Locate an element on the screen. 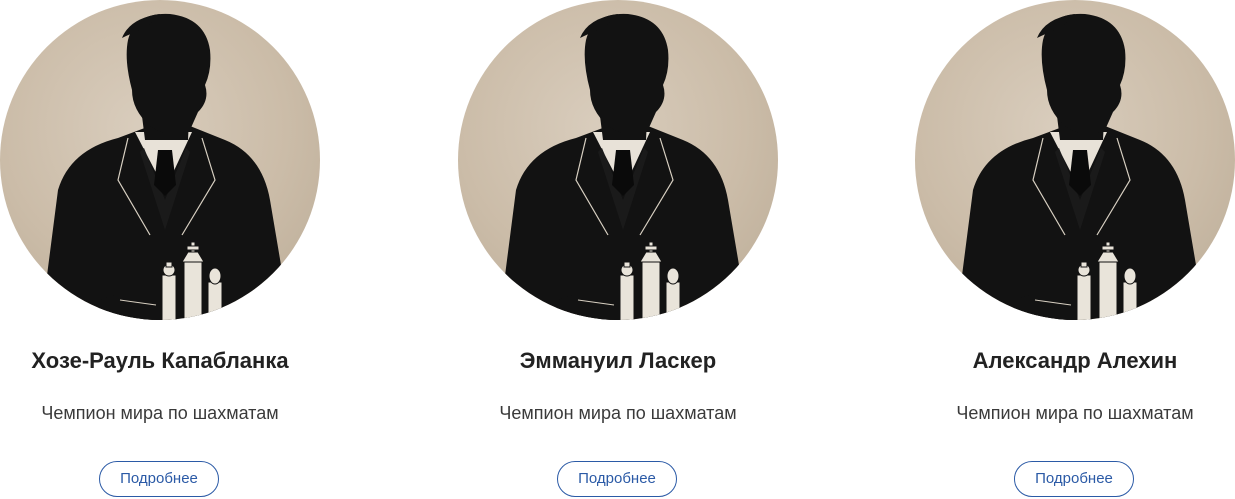 This screenshot has width=1235, height=499. player-name: Хозе-Рауль Капабланка is located at coordinates (160, 360).